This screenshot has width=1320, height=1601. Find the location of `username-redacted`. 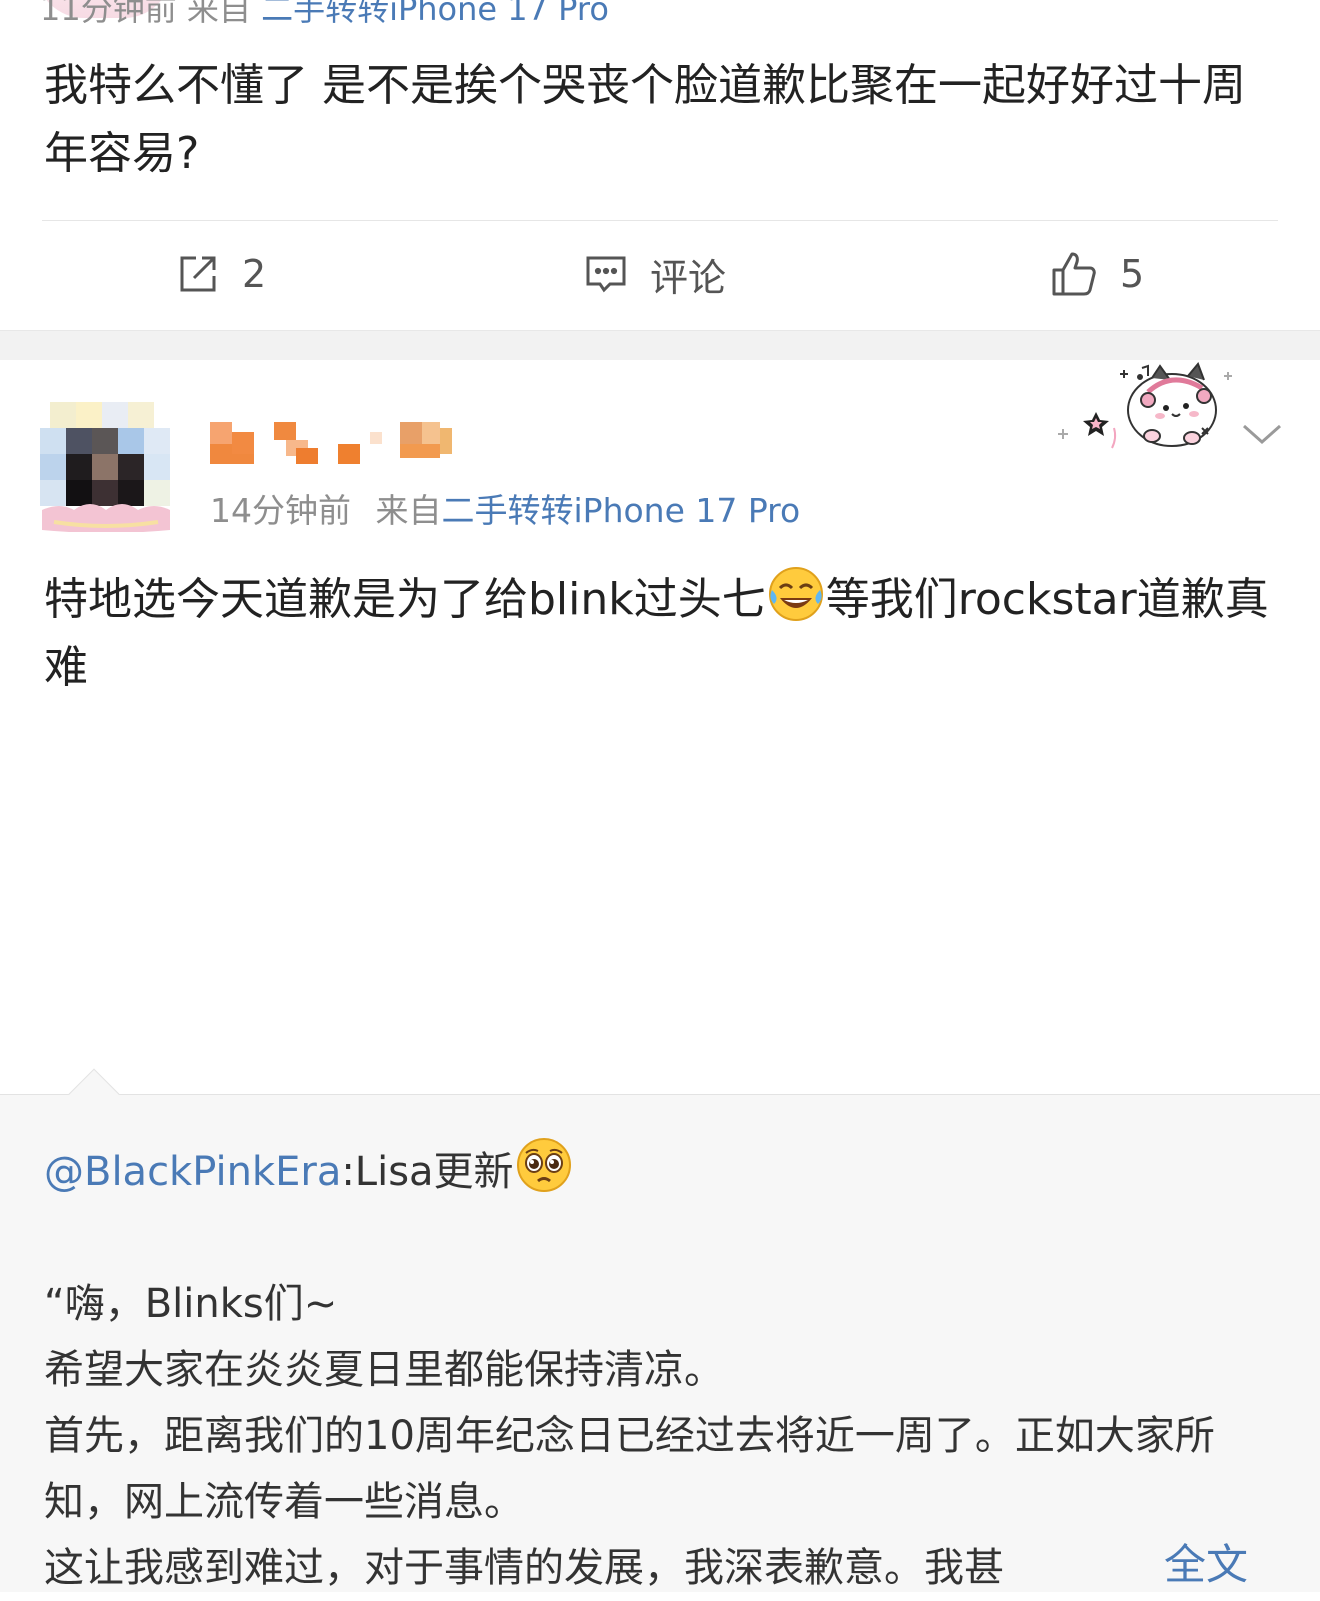

username-redacted is located at coordinates (335, 442).